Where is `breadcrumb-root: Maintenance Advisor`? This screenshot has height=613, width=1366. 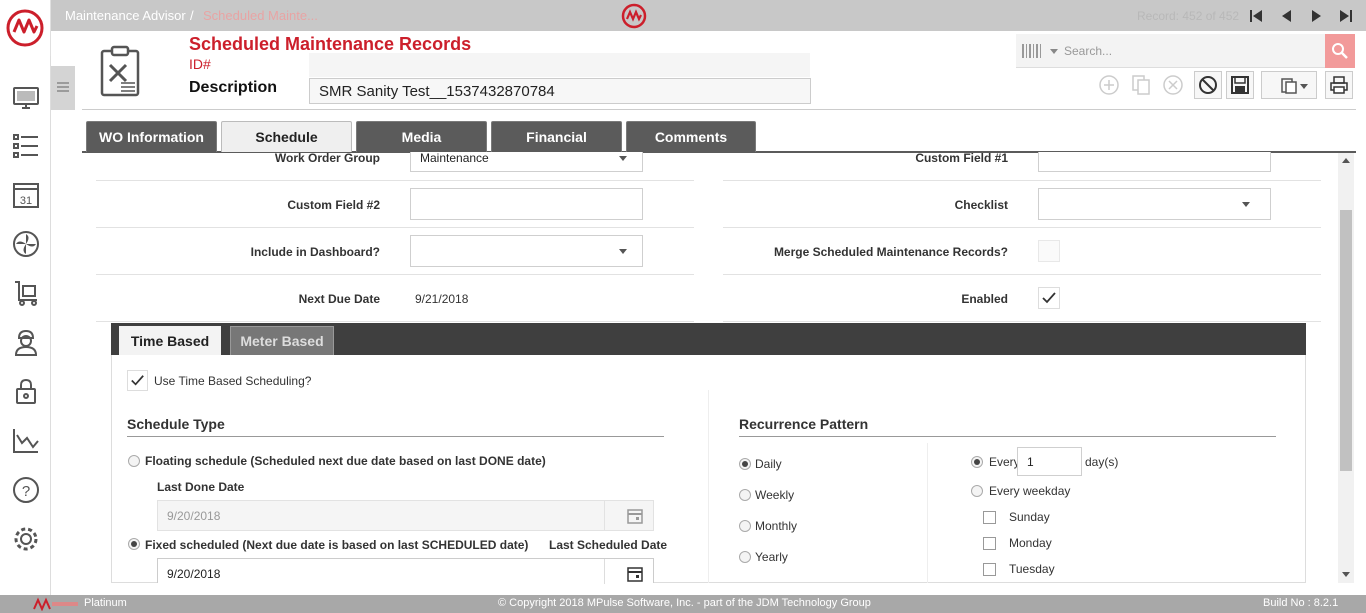 breadcrumb-root: Maintenance Advisor is located at coordinates (125, 15).